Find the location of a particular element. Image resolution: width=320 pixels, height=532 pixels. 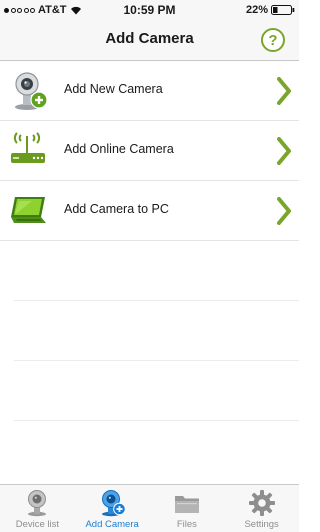

list-item-add-new-camera: Add New Camera is located at coordinates (149, 91).